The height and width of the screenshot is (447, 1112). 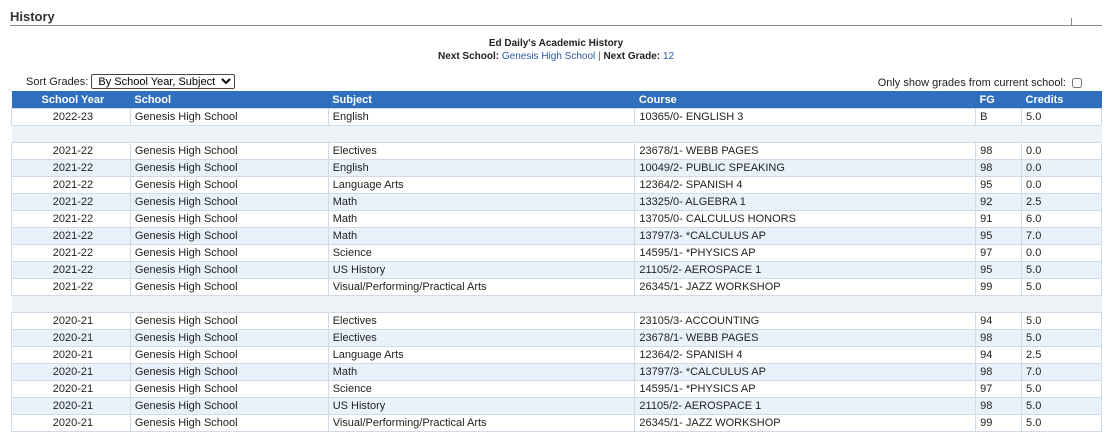 What do you see at coordinates (1061, 100) in the screenshot?
I see `col-header-credits: Credits` at bounding box center [1061, 100].